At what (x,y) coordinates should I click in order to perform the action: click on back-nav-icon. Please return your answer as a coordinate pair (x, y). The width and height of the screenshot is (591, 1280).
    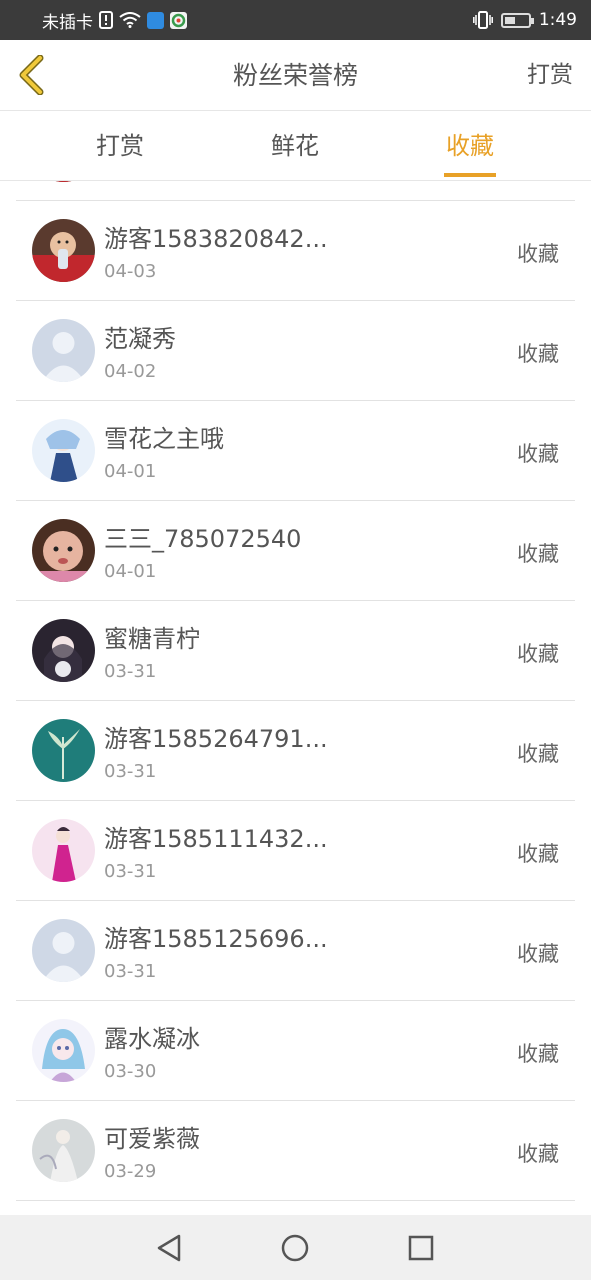
    Looking at the image, I should click on (169, 1248).